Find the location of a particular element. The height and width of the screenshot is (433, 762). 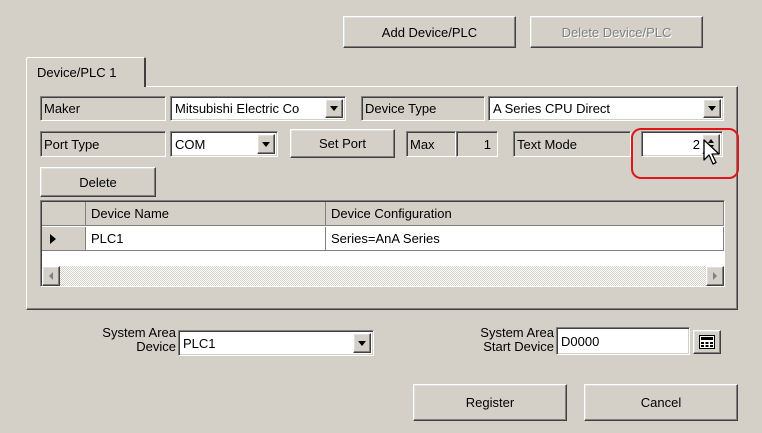

cell-device-name: PLC1 is located at coordinates (206, 239).